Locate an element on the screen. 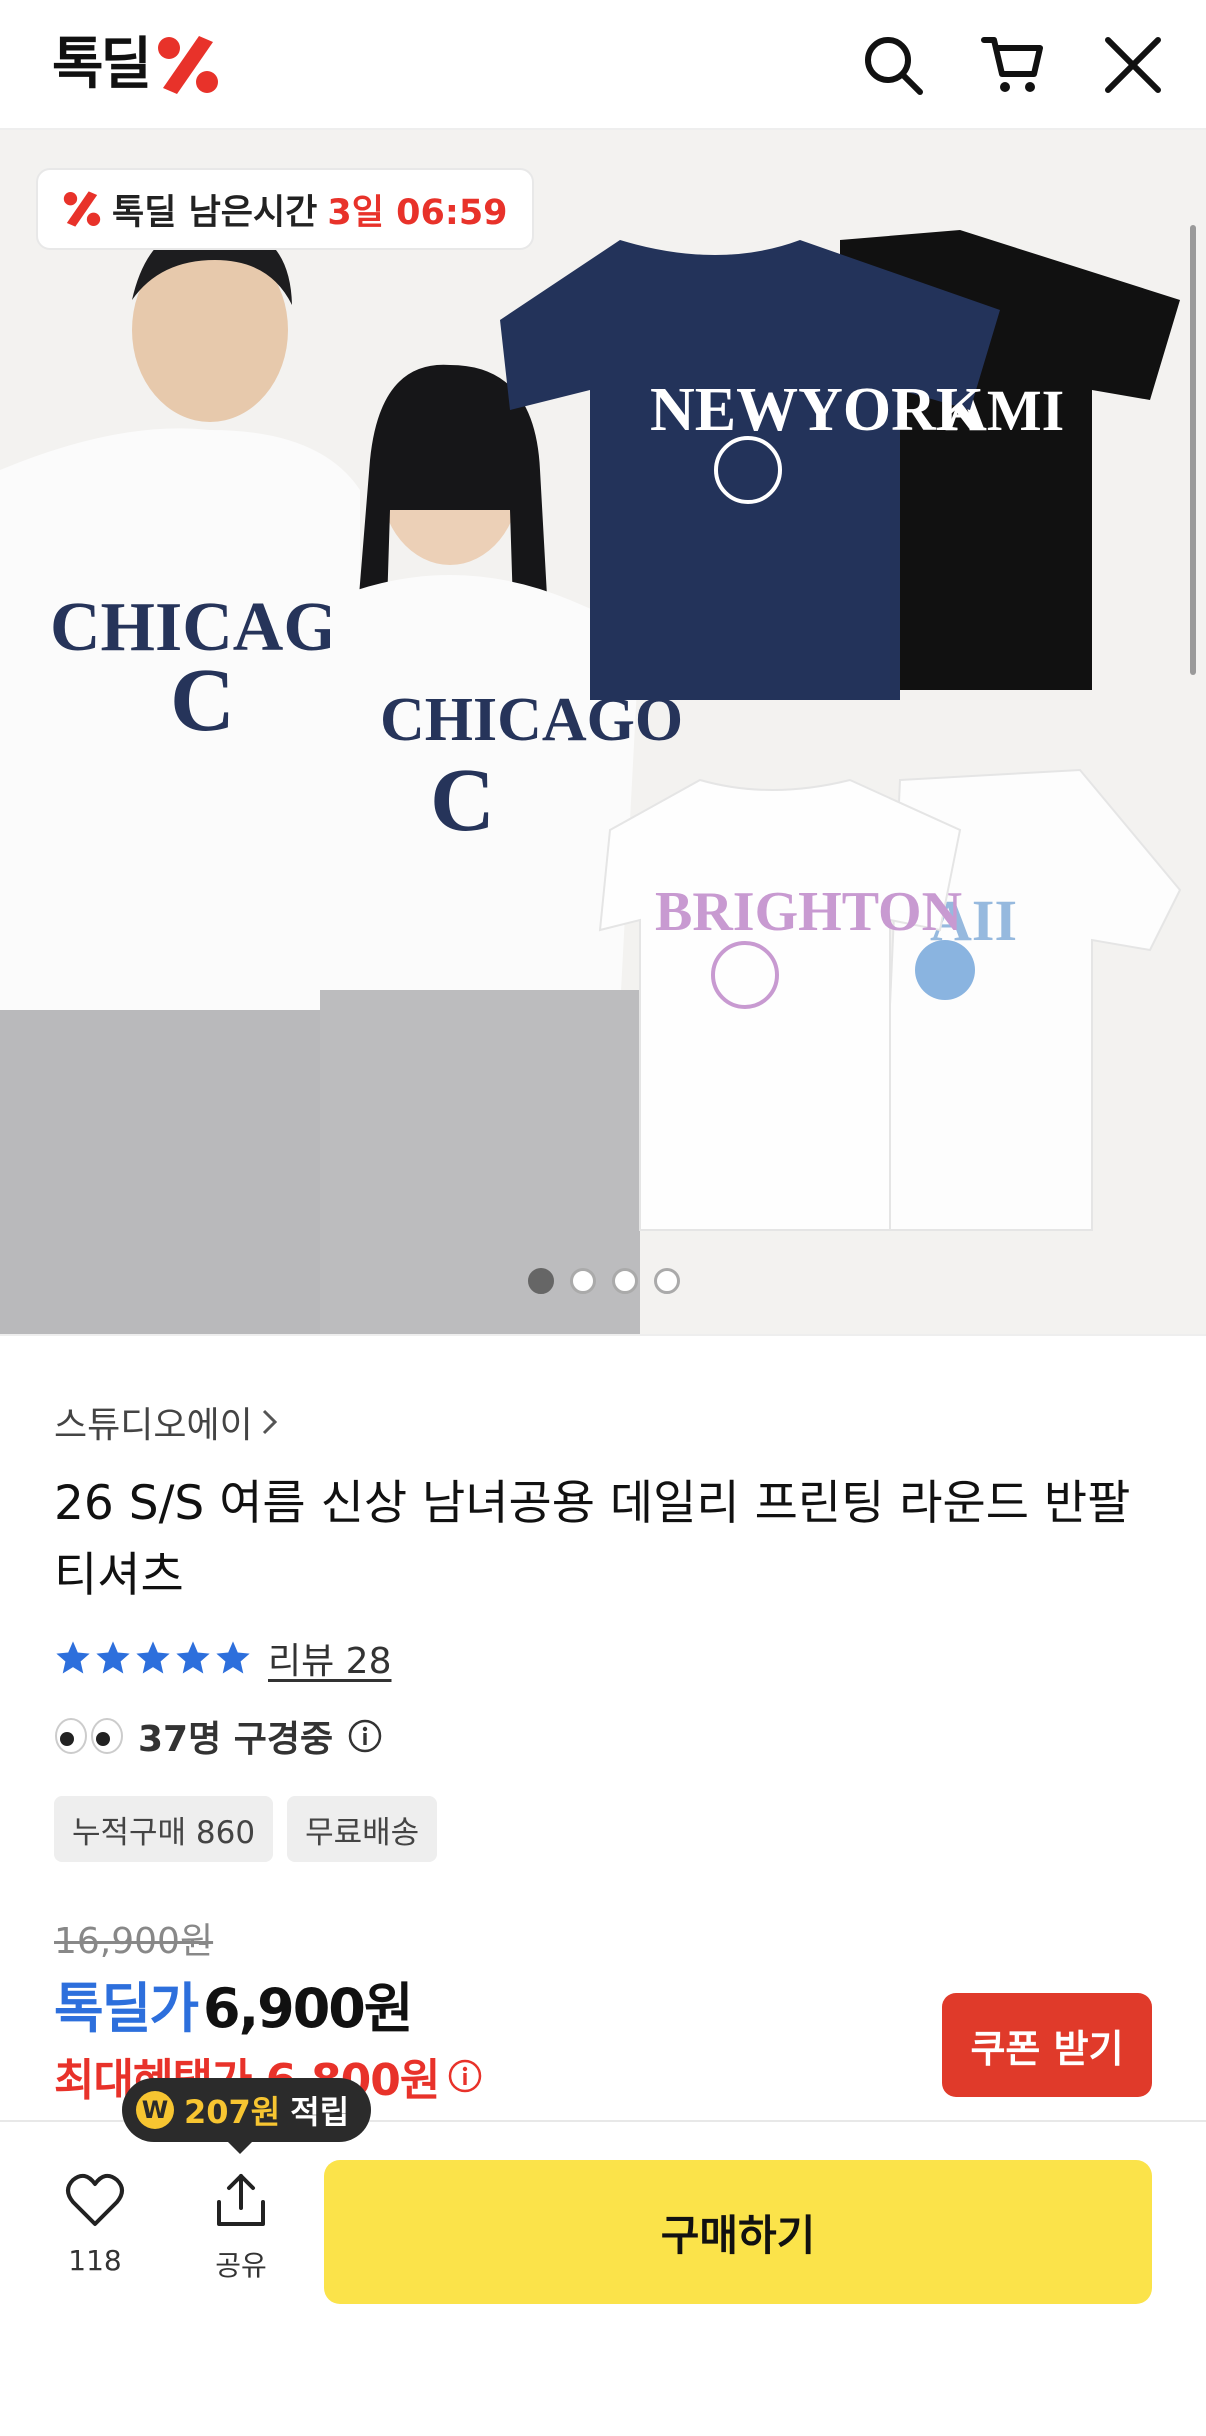  percent-logo-icon is located at coordinates (188, 65).